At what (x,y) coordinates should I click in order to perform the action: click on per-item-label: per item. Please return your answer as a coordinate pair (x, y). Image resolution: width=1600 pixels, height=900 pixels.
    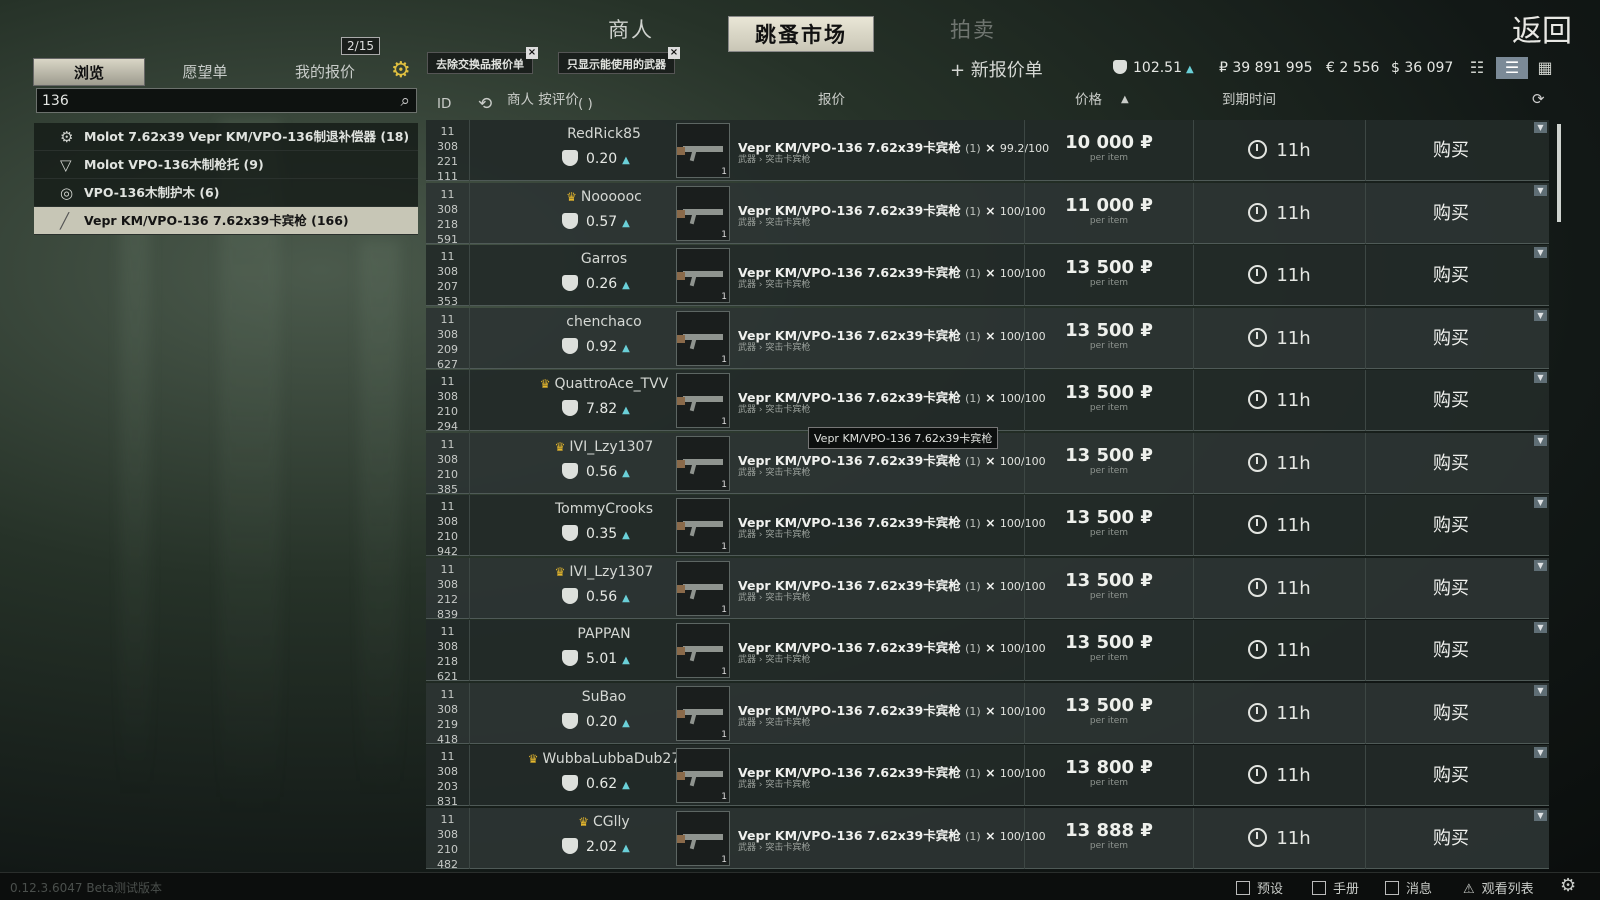
    Looking at the image, I should click on (1109, 158).